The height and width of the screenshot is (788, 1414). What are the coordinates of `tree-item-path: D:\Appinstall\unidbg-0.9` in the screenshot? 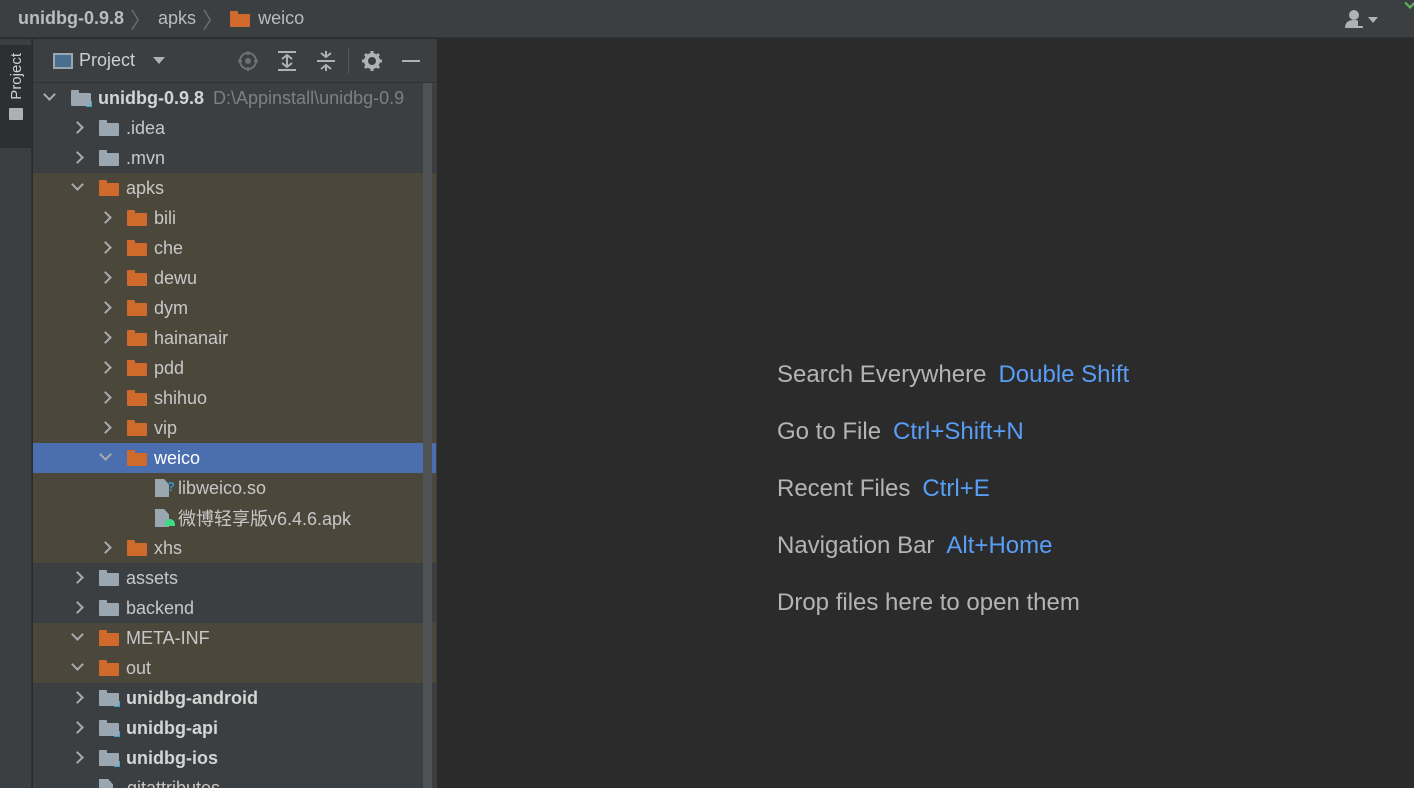 It's located at (309, 97).